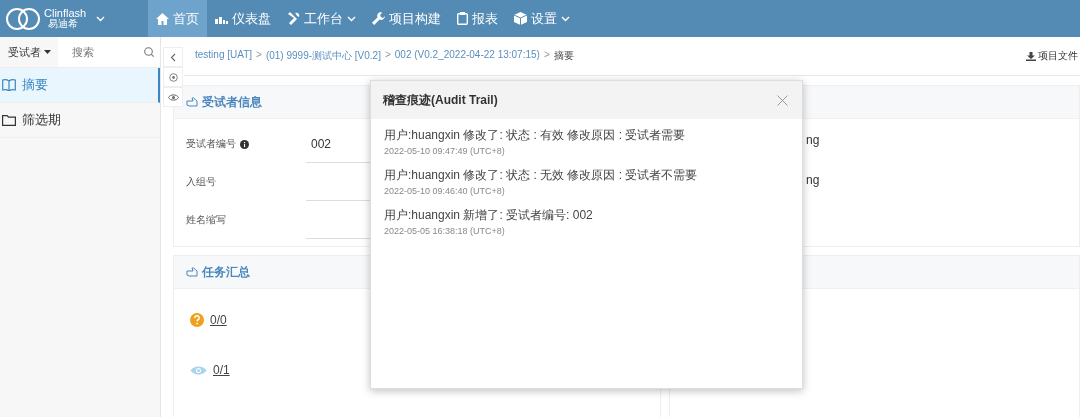 This screenshot has width=1080, height=417. Describe the element at coordinates (246, 144) in the screenshot. I see `field-label: 受试者编号` at that location.